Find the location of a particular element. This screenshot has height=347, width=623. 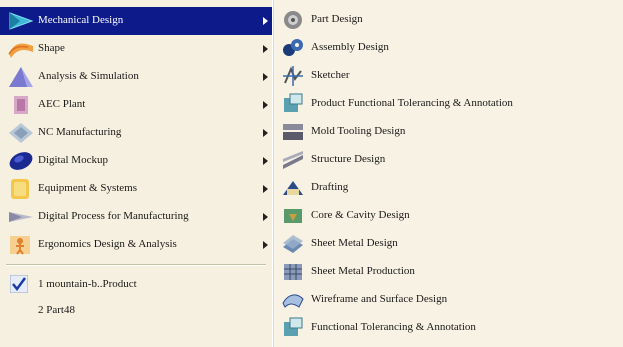

recent-file-label: 2 Part48 is located at coordinates (56, 310).